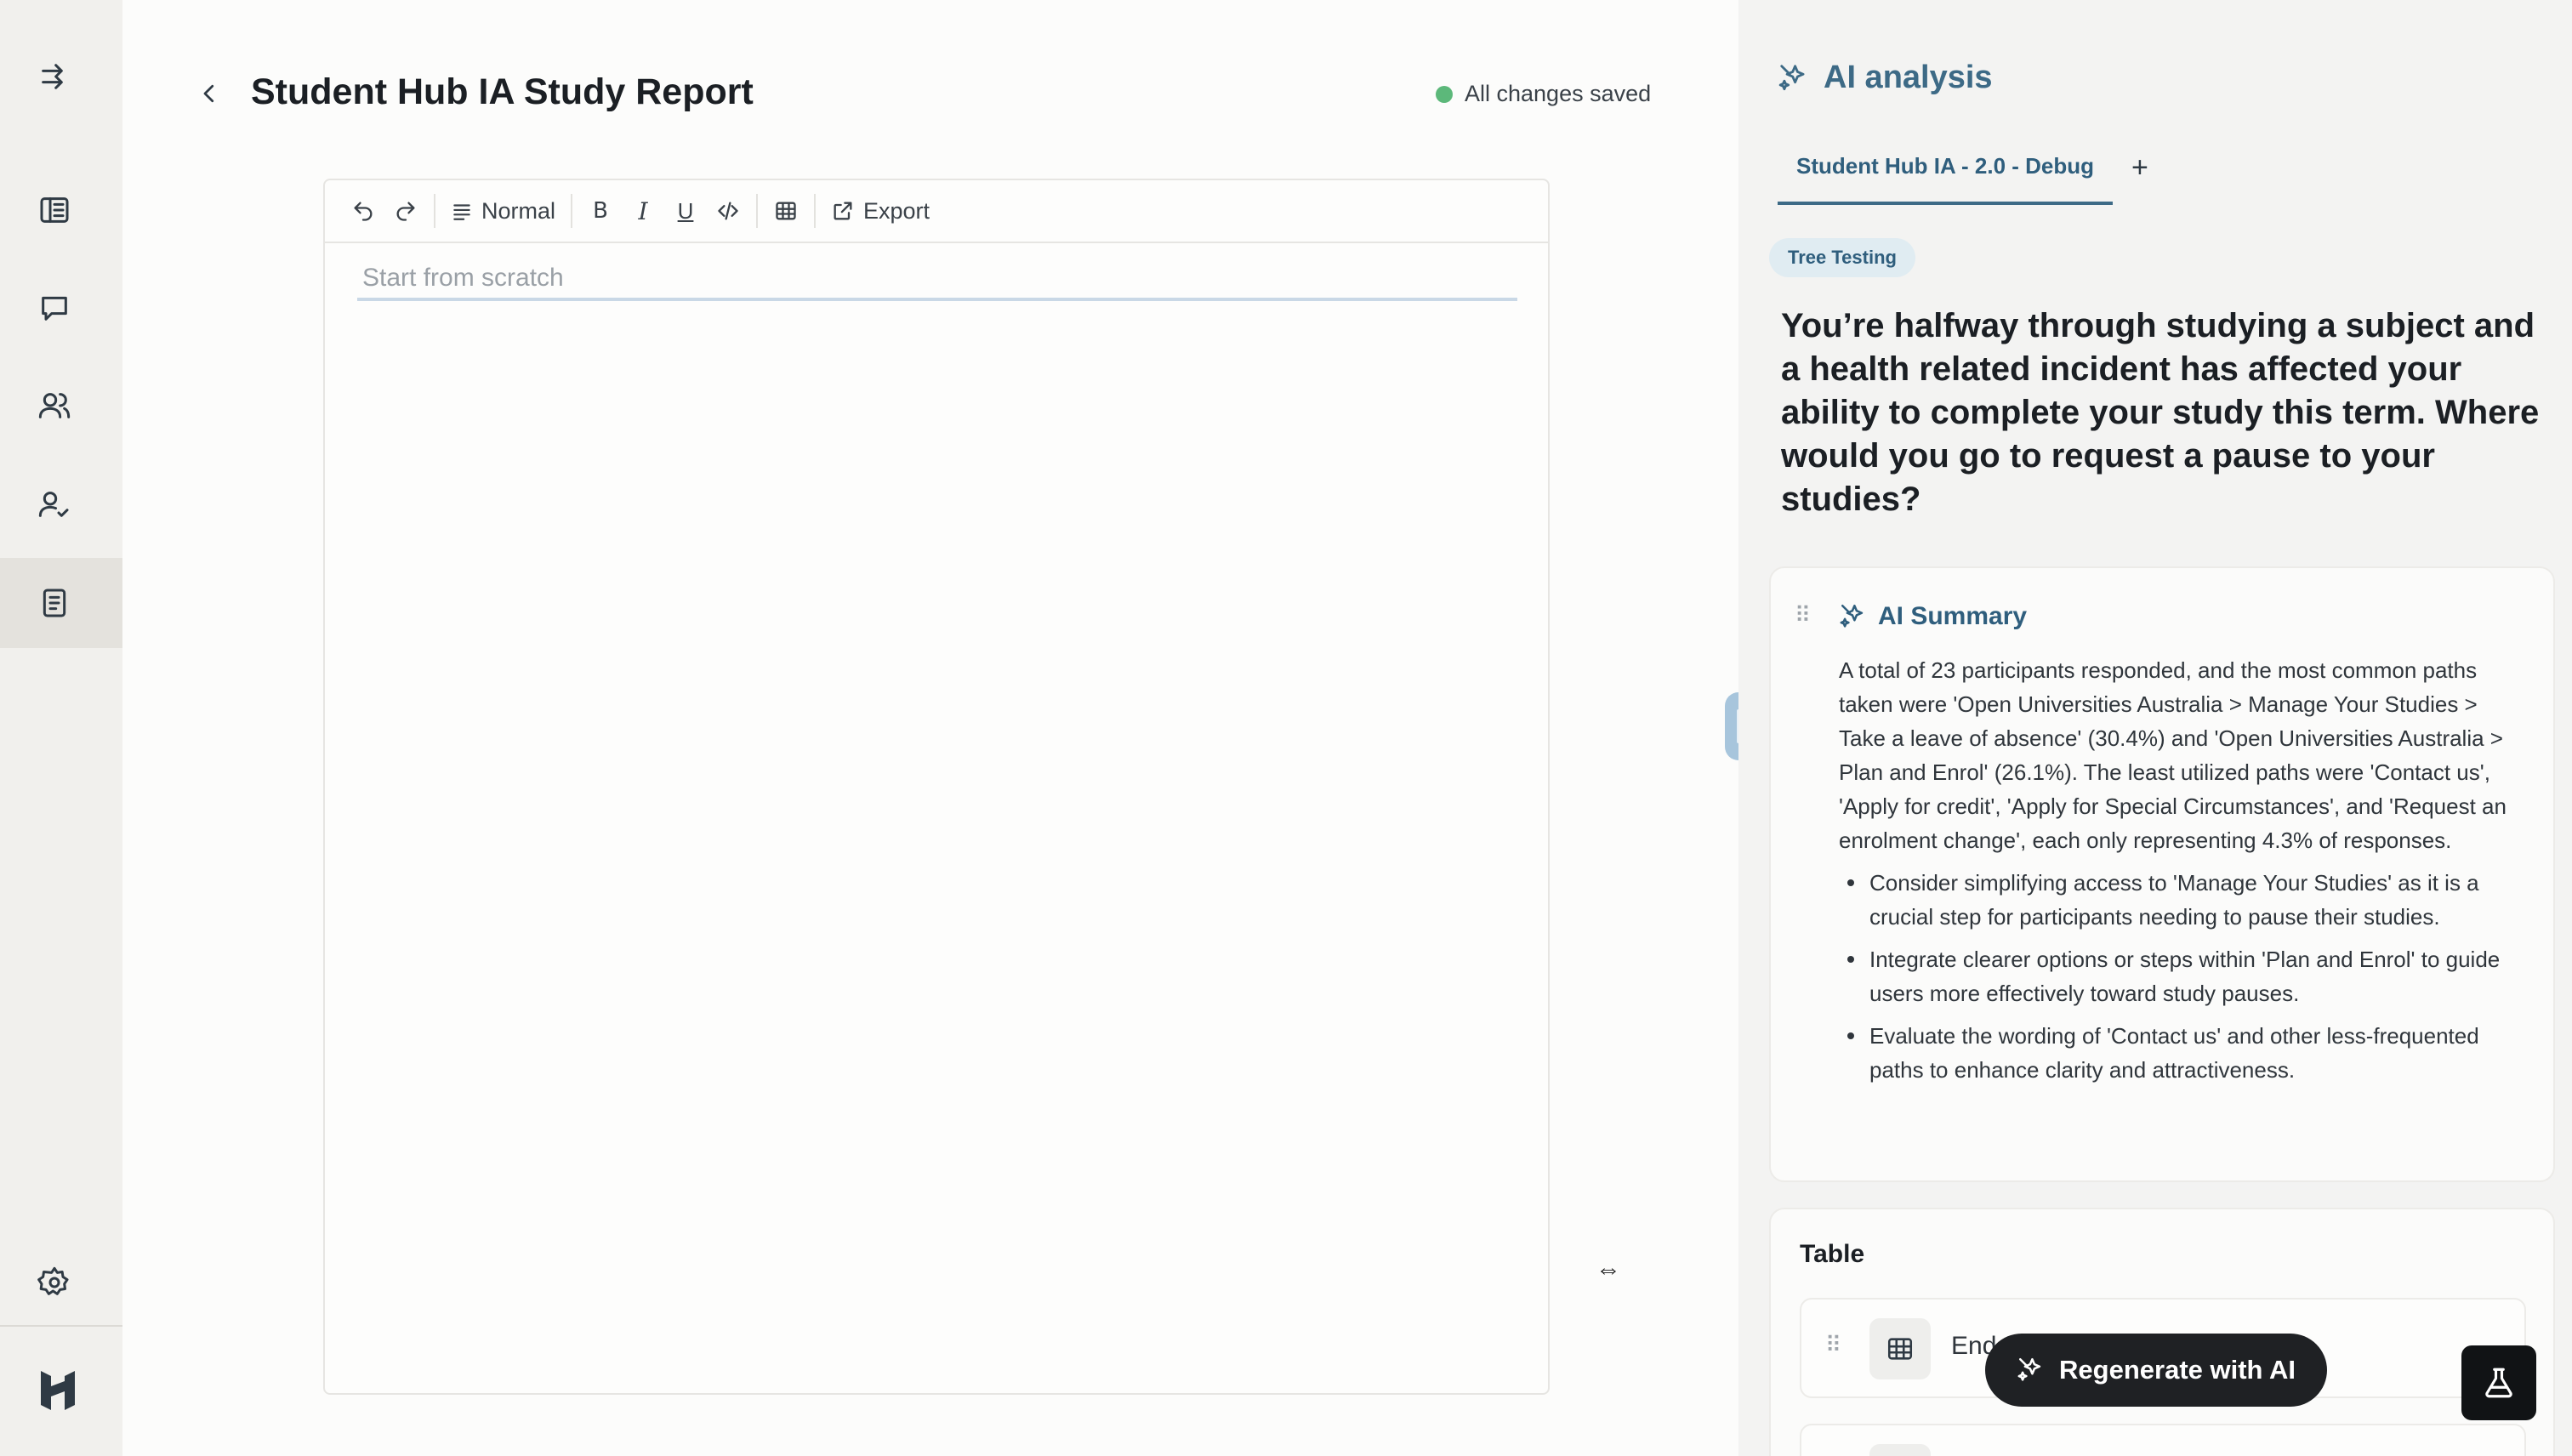 This screenshot has width=2572, height=1456. I want to click on table-card: Table ⠿ End, so click(2162, 1332).